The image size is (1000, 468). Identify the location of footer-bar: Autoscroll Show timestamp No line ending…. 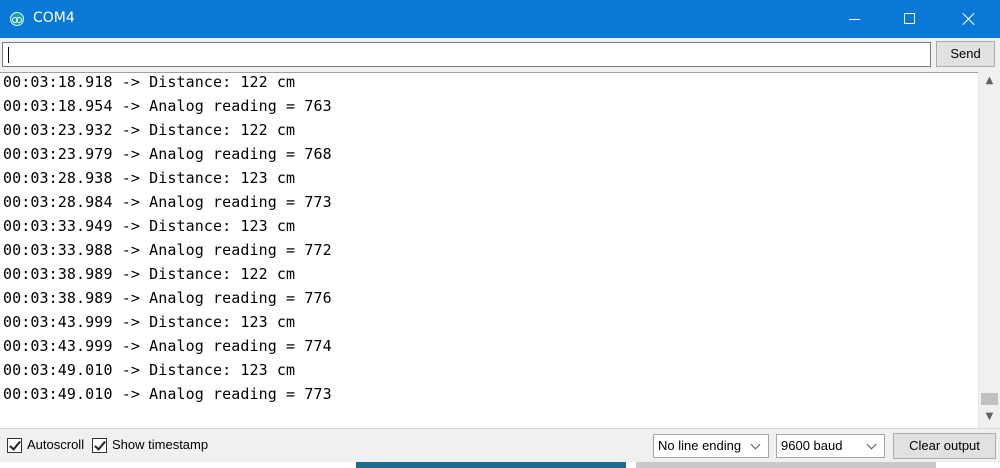
(500, 445).